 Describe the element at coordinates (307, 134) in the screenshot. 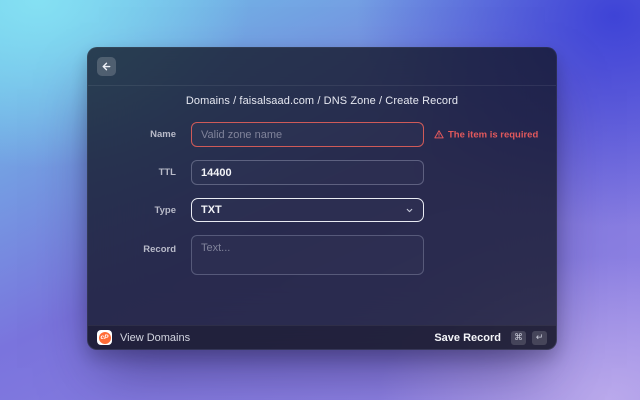

I see `name-input` at that location.